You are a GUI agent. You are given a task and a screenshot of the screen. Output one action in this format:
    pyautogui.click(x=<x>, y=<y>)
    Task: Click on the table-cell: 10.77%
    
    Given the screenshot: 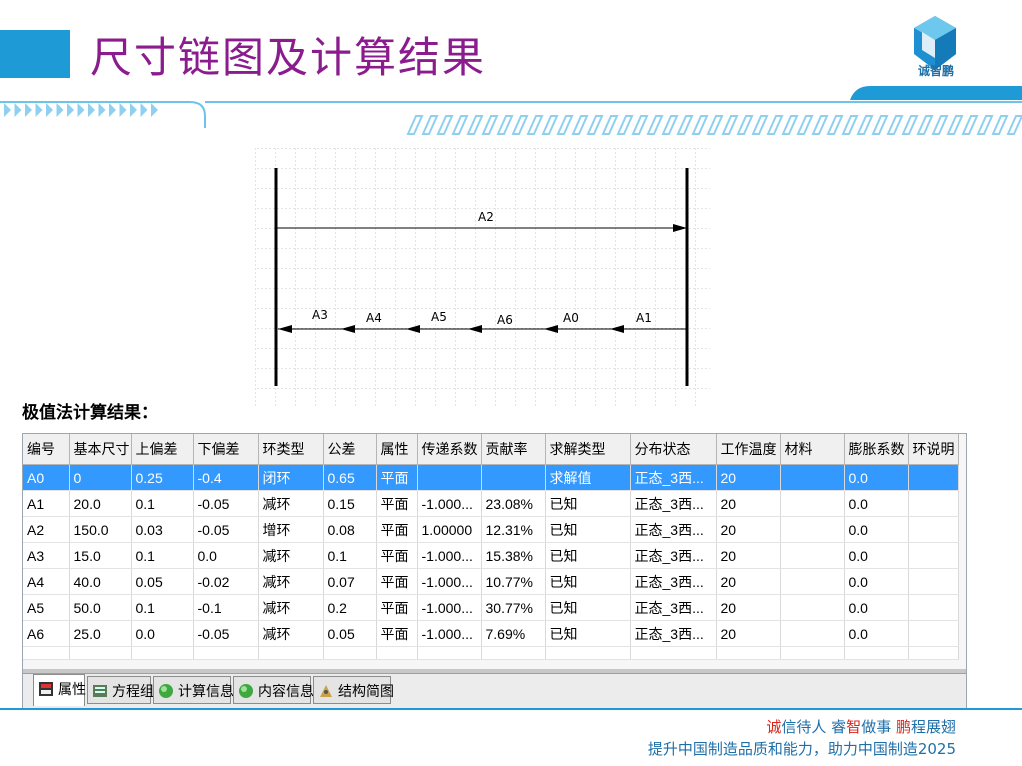 What is the action you would take?
    pyautogui.click(x=513, y=581)
    